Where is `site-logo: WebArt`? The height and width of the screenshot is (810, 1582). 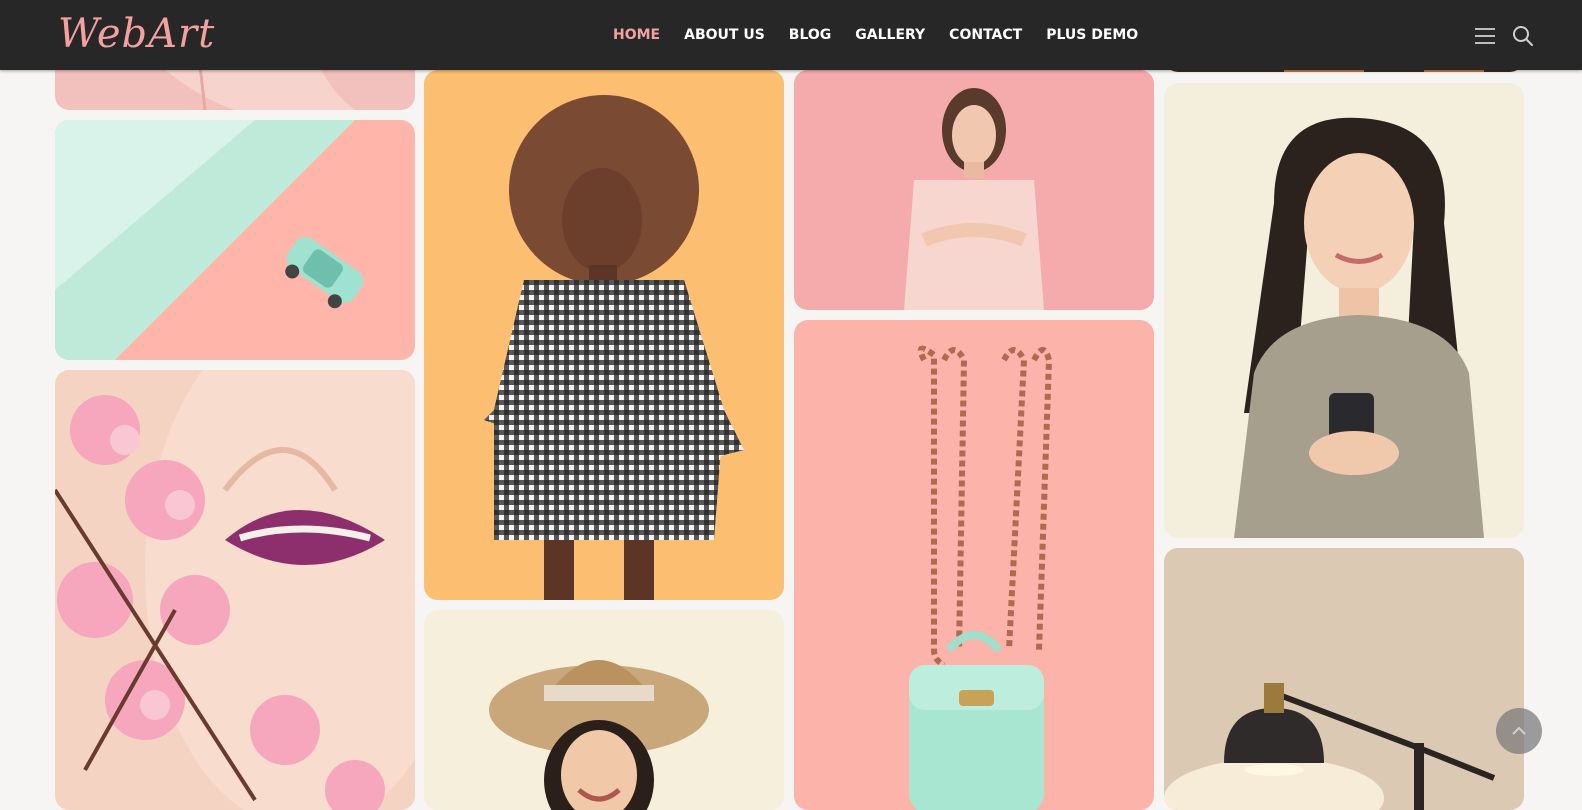
site-logo: WebArt is located at coordinates (136, 34).